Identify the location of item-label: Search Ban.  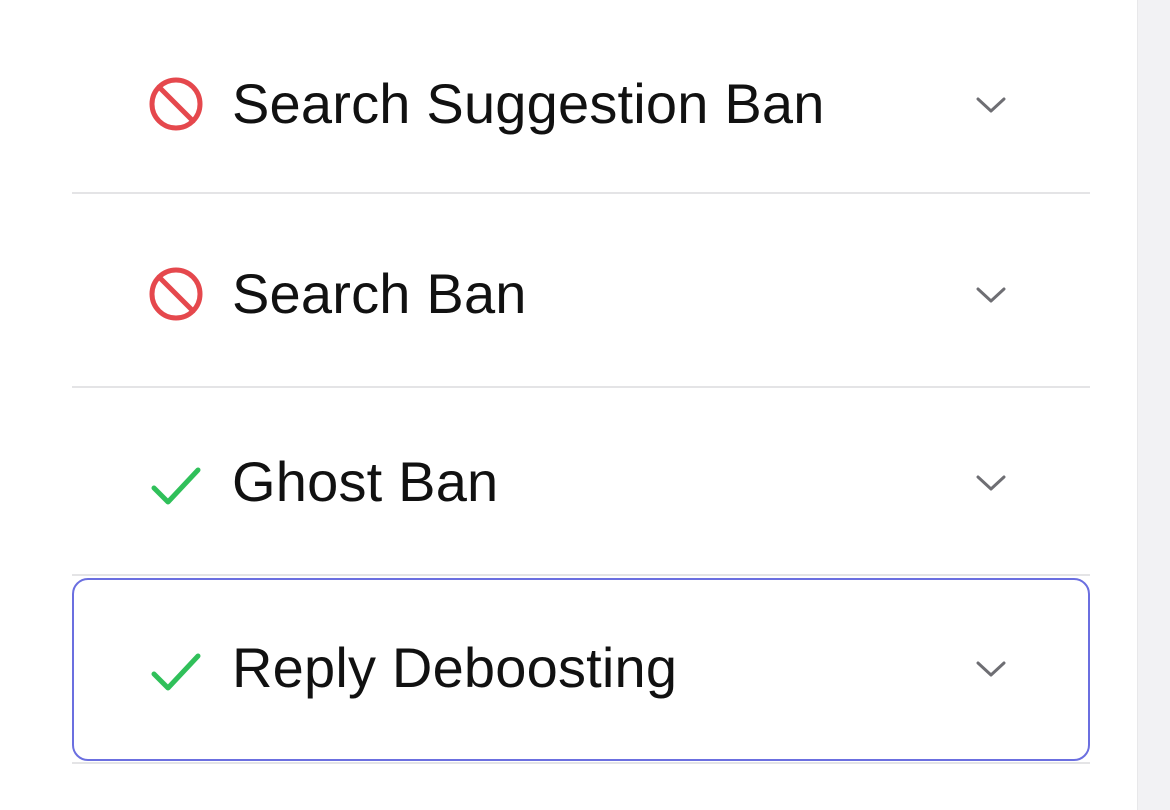
(379, 293).